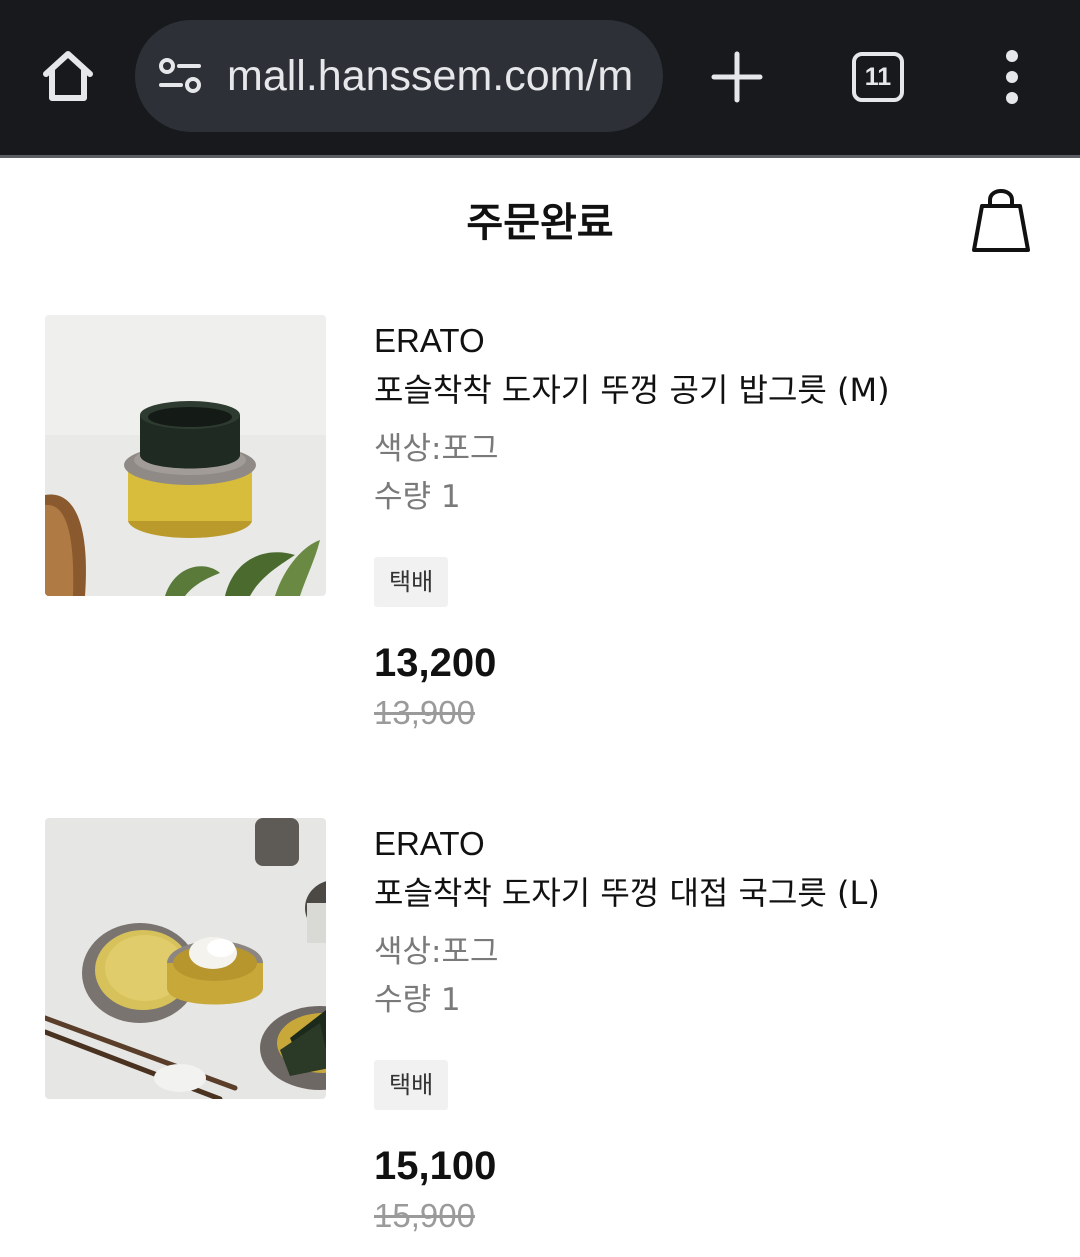  Describe the element at coordinates (424, 1215) in the screenshot. I see `original-price: 15,900` at that location.